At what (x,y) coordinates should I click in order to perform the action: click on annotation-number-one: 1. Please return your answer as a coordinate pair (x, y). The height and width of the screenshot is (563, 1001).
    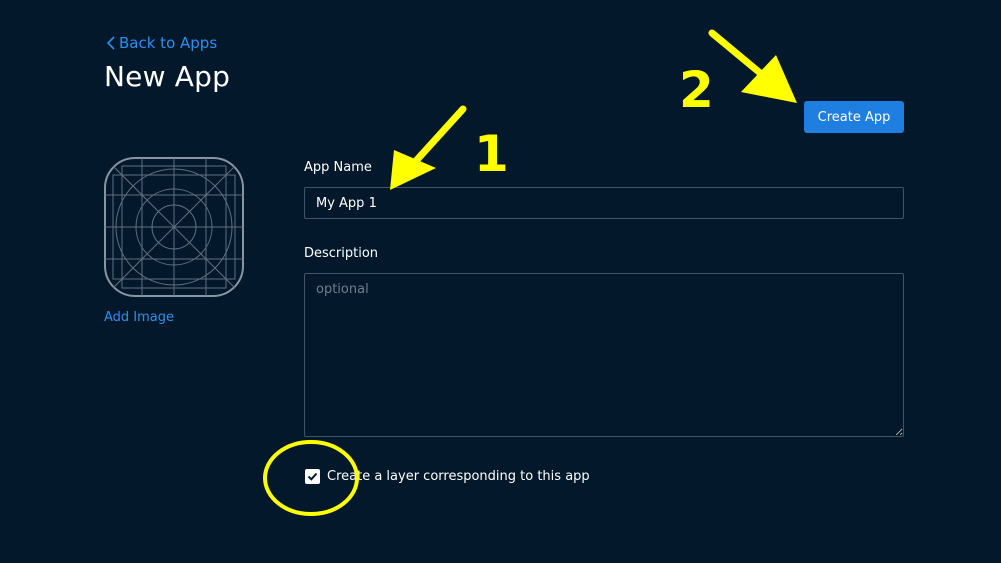
    Looking at the image, I should click on (491, 154).